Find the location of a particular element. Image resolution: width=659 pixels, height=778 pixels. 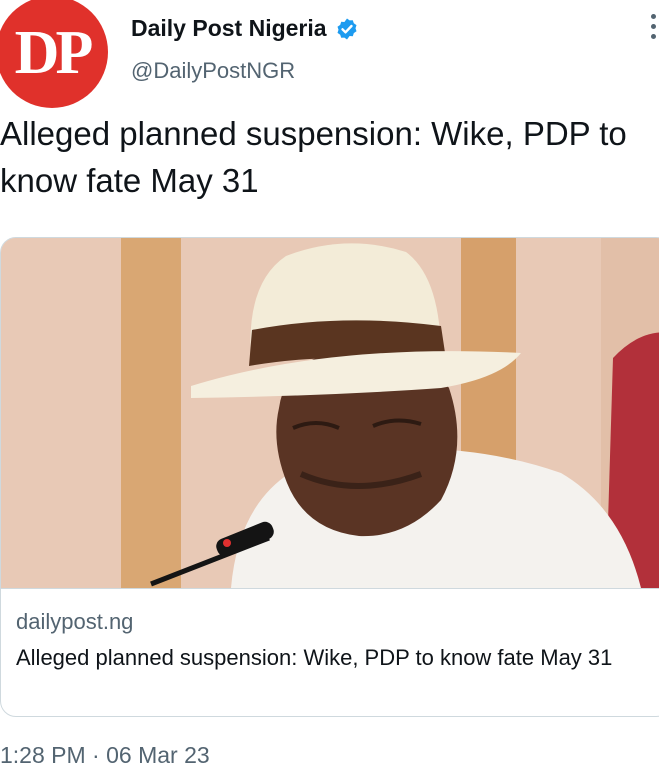

avatar: DP is located at coordinates (54, 54).